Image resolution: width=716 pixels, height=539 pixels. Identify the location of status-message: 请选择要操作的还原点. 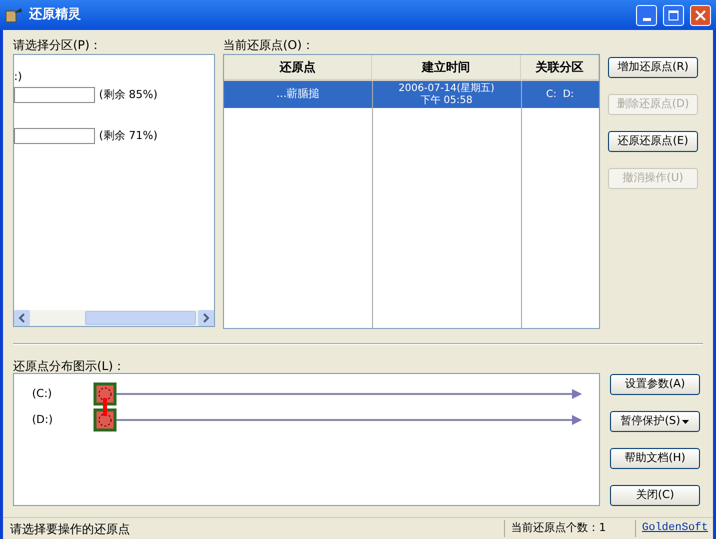
(70, 529).